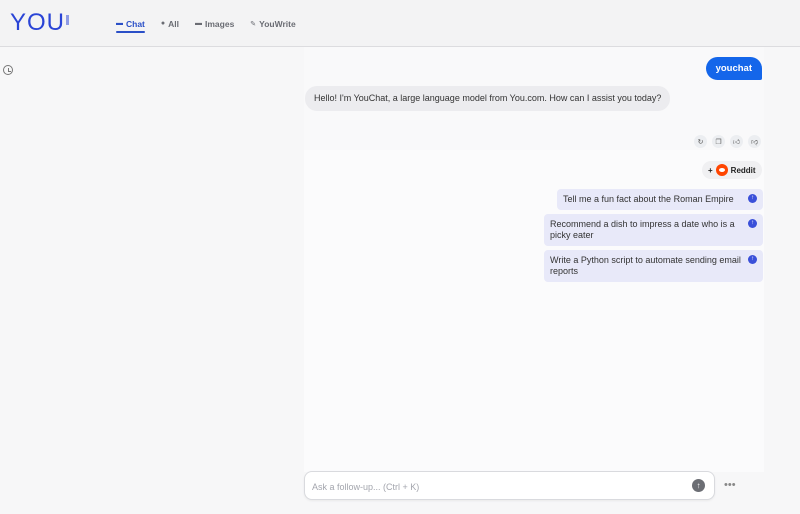  I want to click on you-logo: YOU, so click(40, 23).